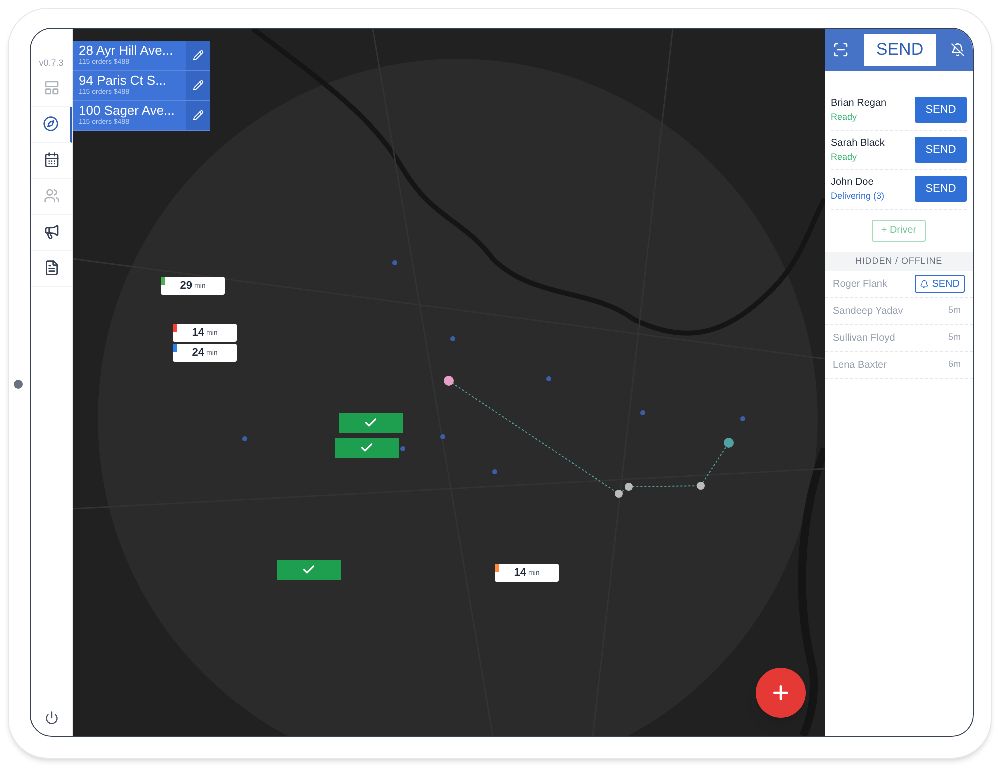 Image resolution: width=1000 pixels, height=767 pixels. Describe the element at coordinates (781, 693) in the screenshot. I see `add-button` at that location.